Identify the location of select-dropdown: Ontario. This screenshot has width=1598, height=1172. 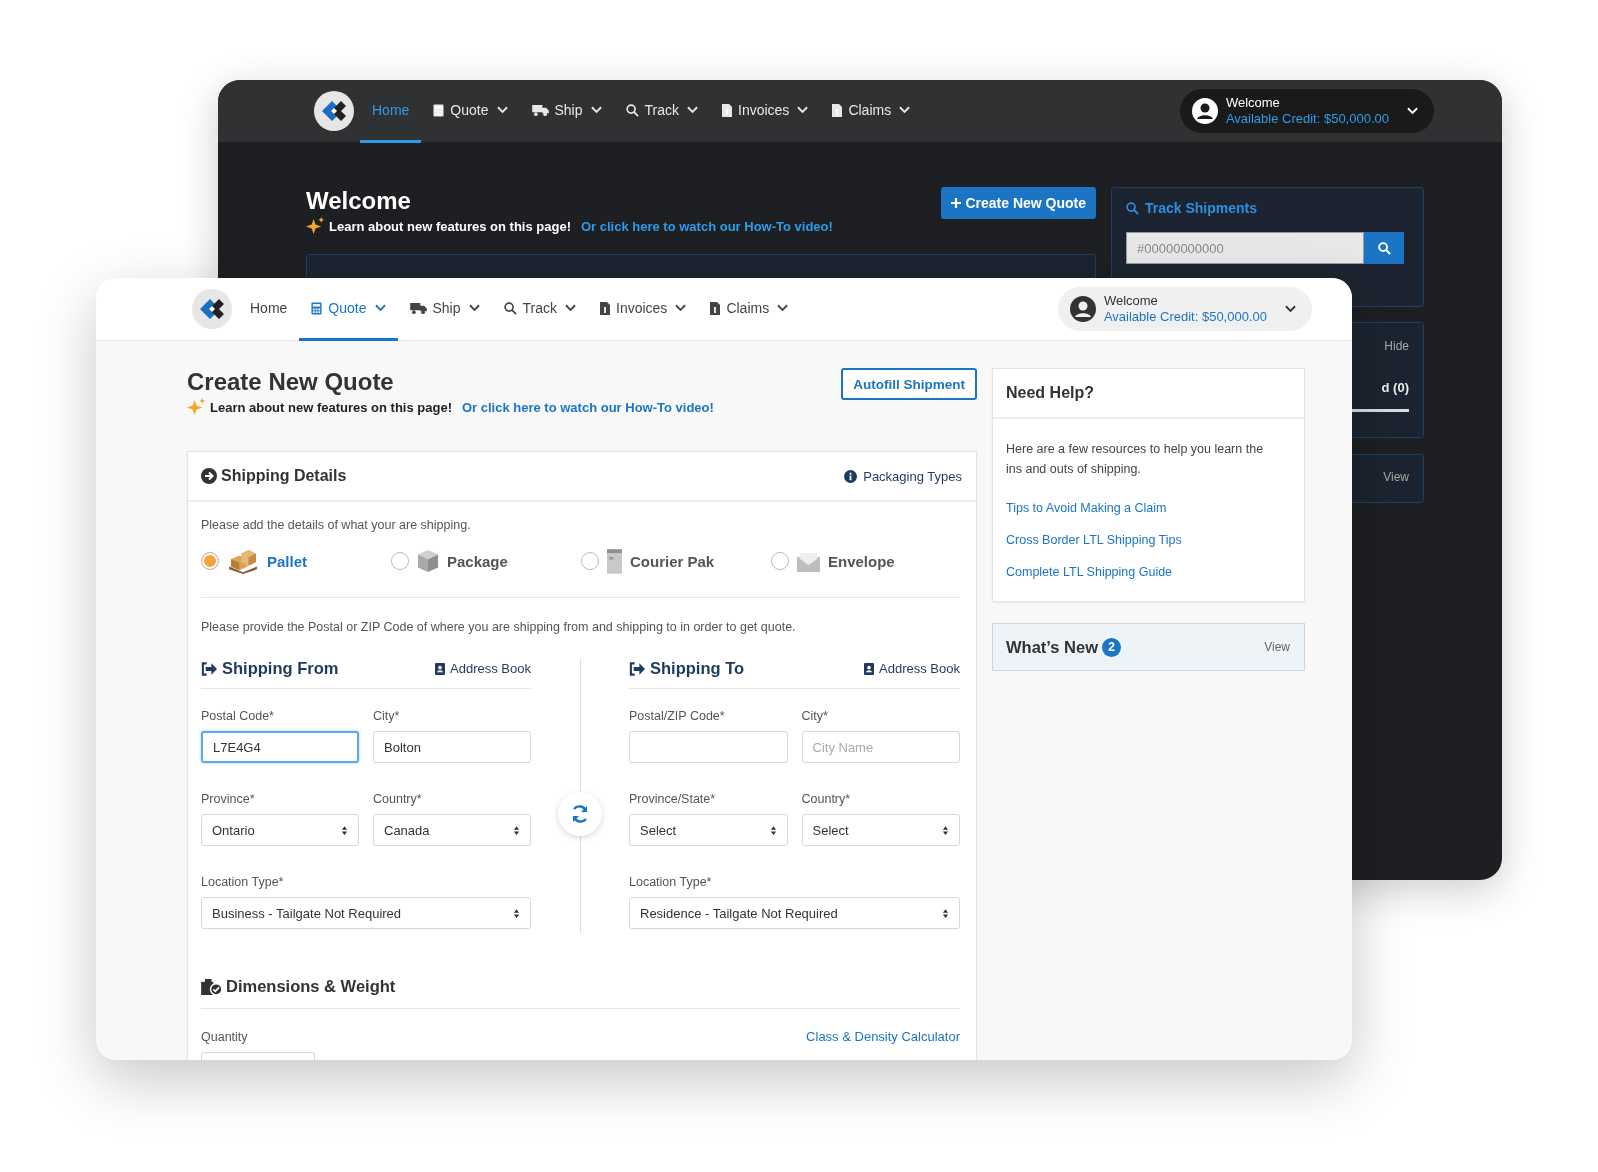
(280, 830).